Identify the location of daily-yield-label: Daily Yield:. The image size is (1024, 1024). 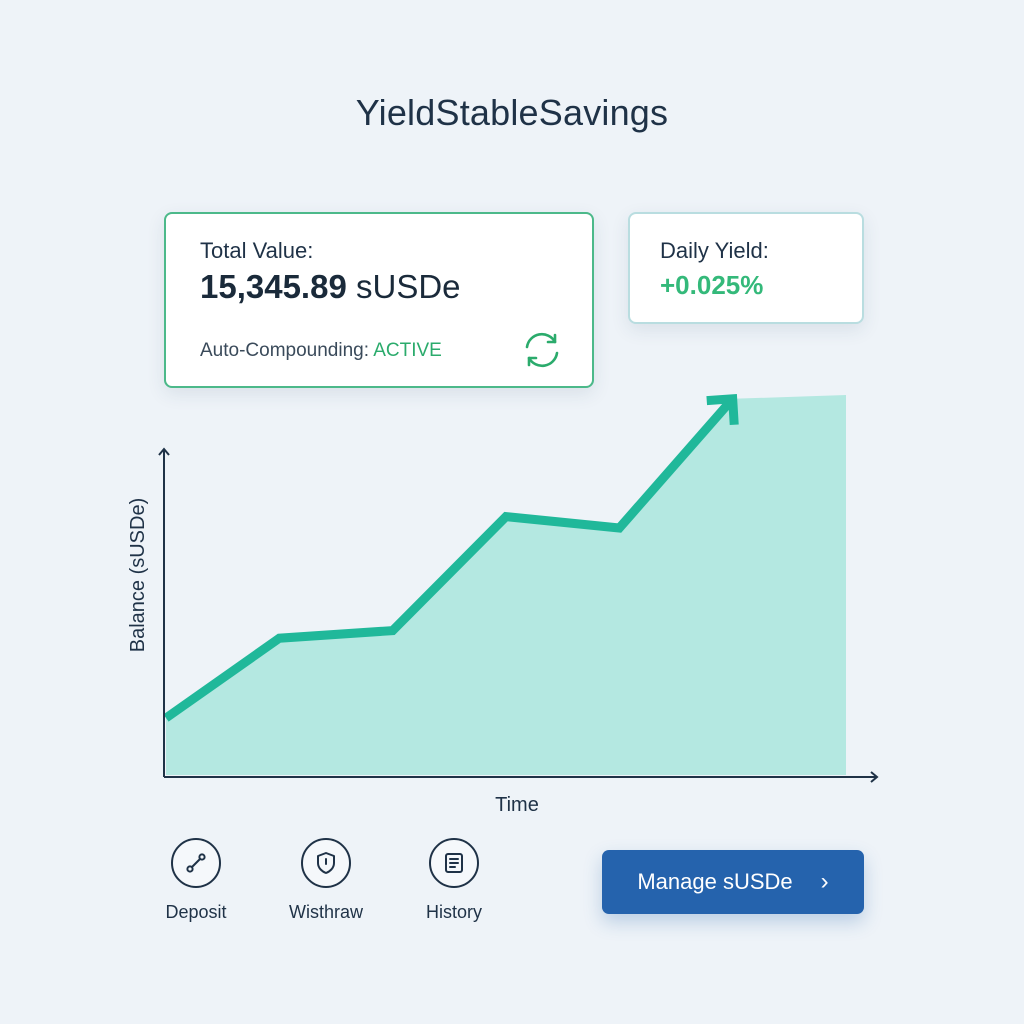
(714, 250).